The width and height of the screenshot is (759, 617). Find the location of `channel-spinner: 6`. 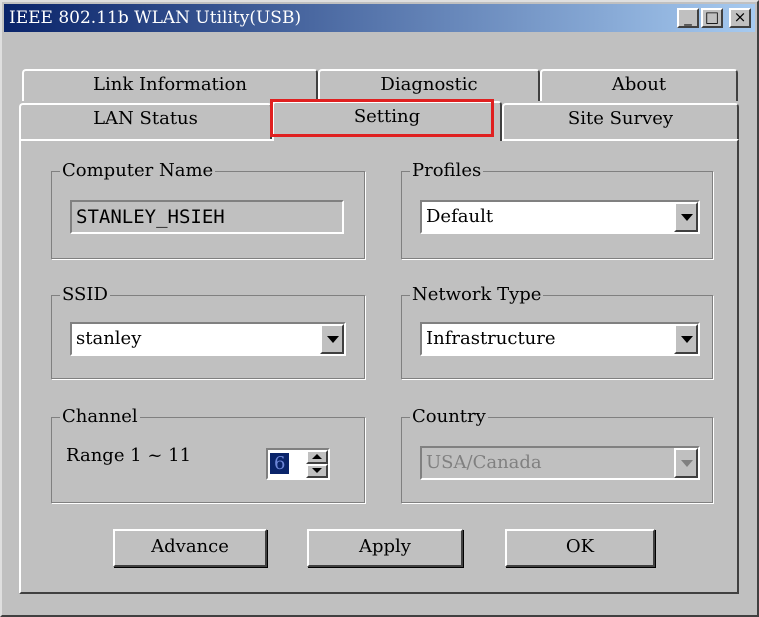

channel-spinner: 6 is located at coordinates (298, 464).